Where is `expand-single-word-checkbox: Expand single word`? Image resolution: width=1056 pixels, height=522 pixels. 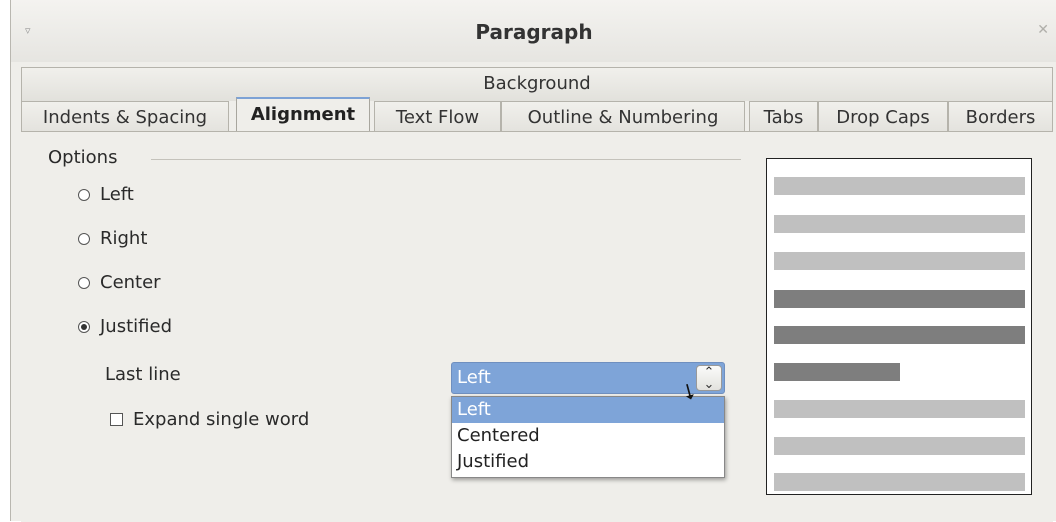
expand-single-word-checkbox: Expand single word is located at coordinates (209, 419).